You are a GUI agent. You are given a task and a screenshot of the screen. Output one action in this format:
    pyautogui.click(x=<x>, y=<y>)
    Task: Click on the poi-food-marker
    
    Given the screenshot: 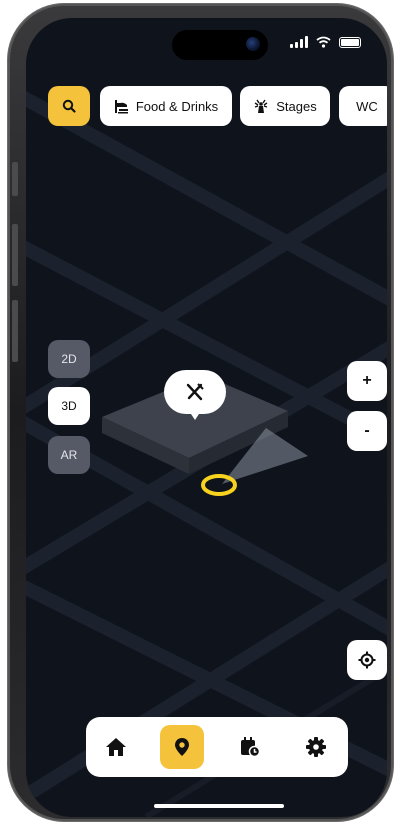 What is the action you would take?
    pyautogui.click(x=195, y=392)
    